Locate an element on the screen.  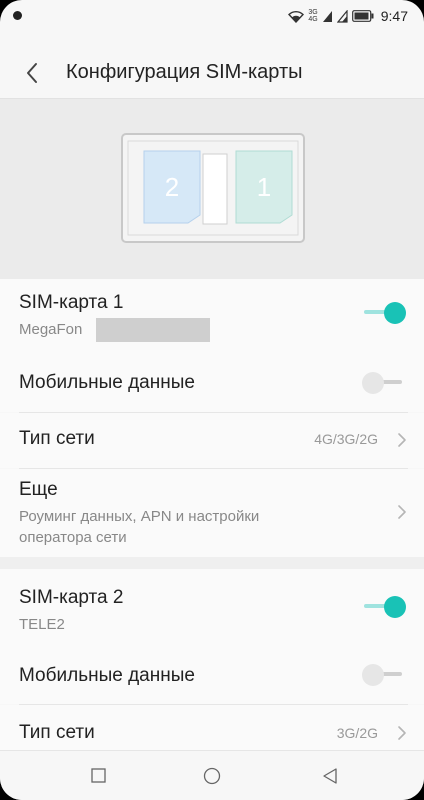
sim2-mobile-data-toggle is located at coordinates (384, 675).